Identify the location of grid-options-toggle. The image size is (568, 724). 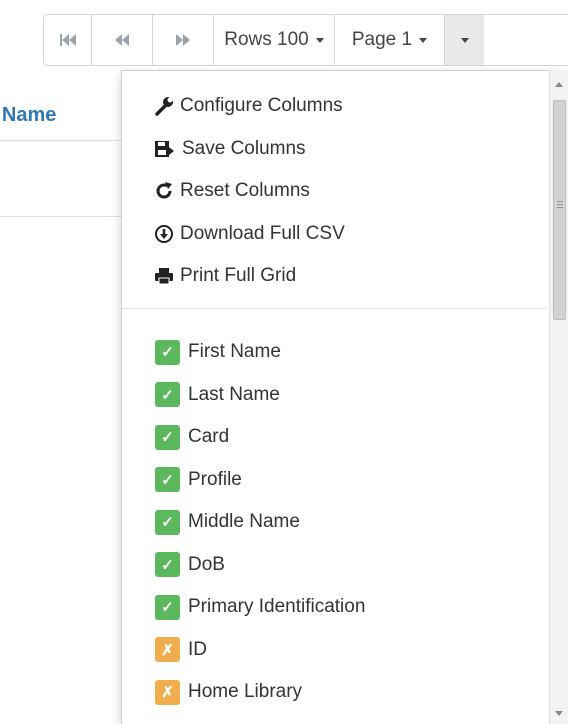
(464, 40).